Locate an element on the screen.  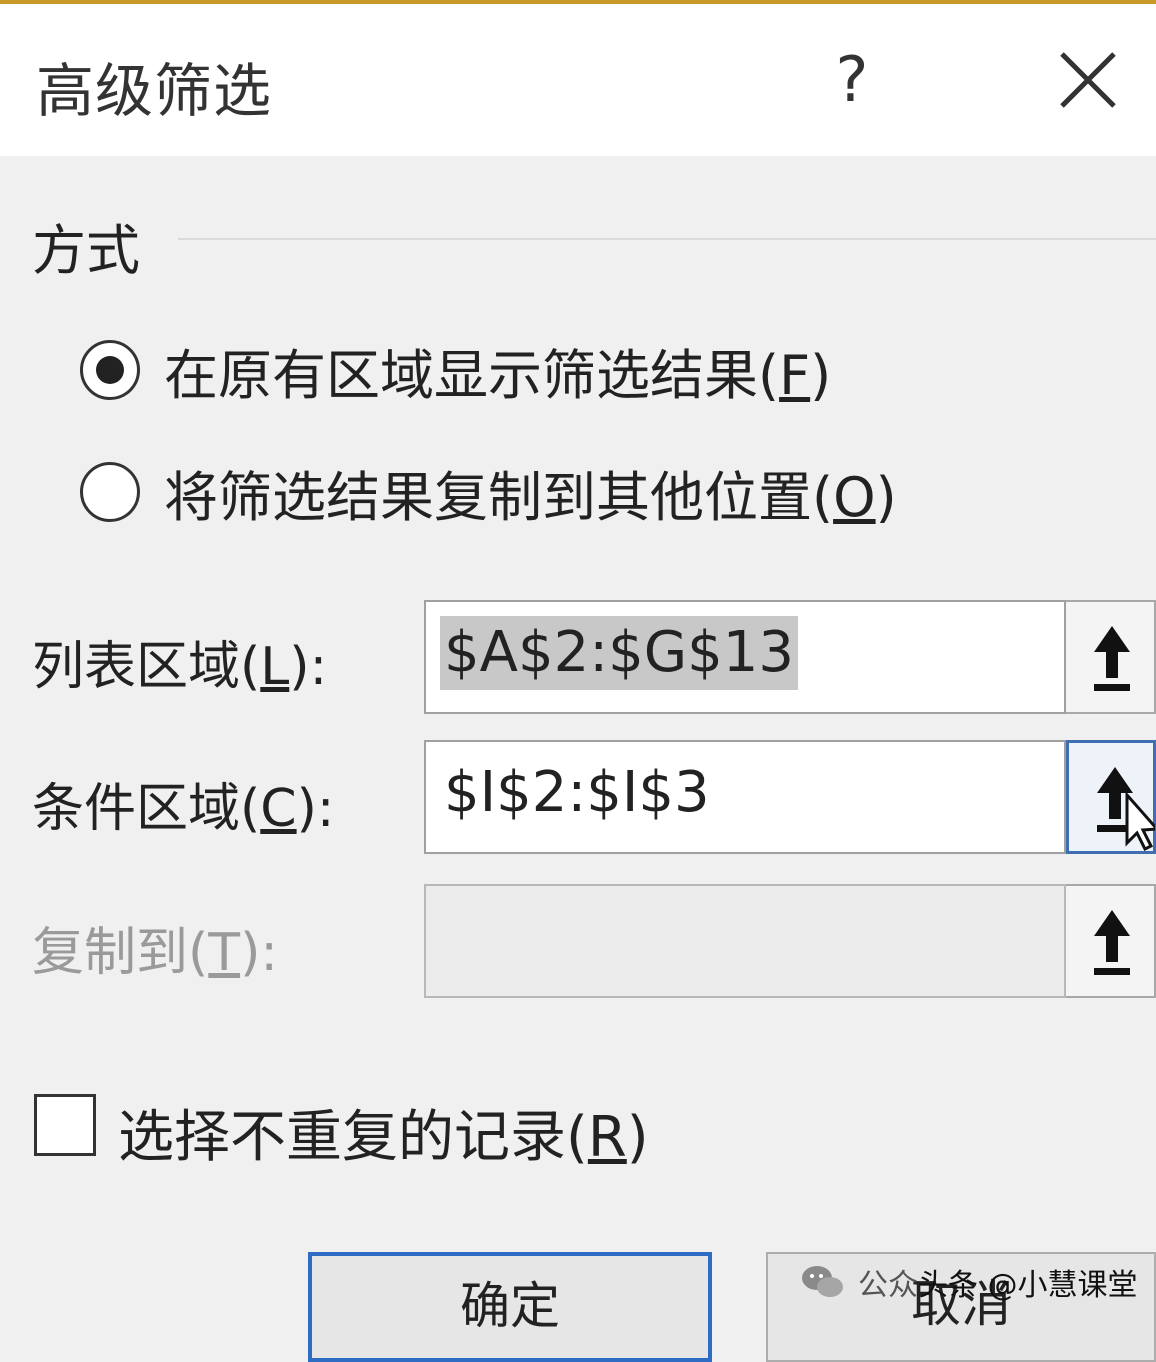
list-range-collapse-button is located at coordinates (1111, 657).